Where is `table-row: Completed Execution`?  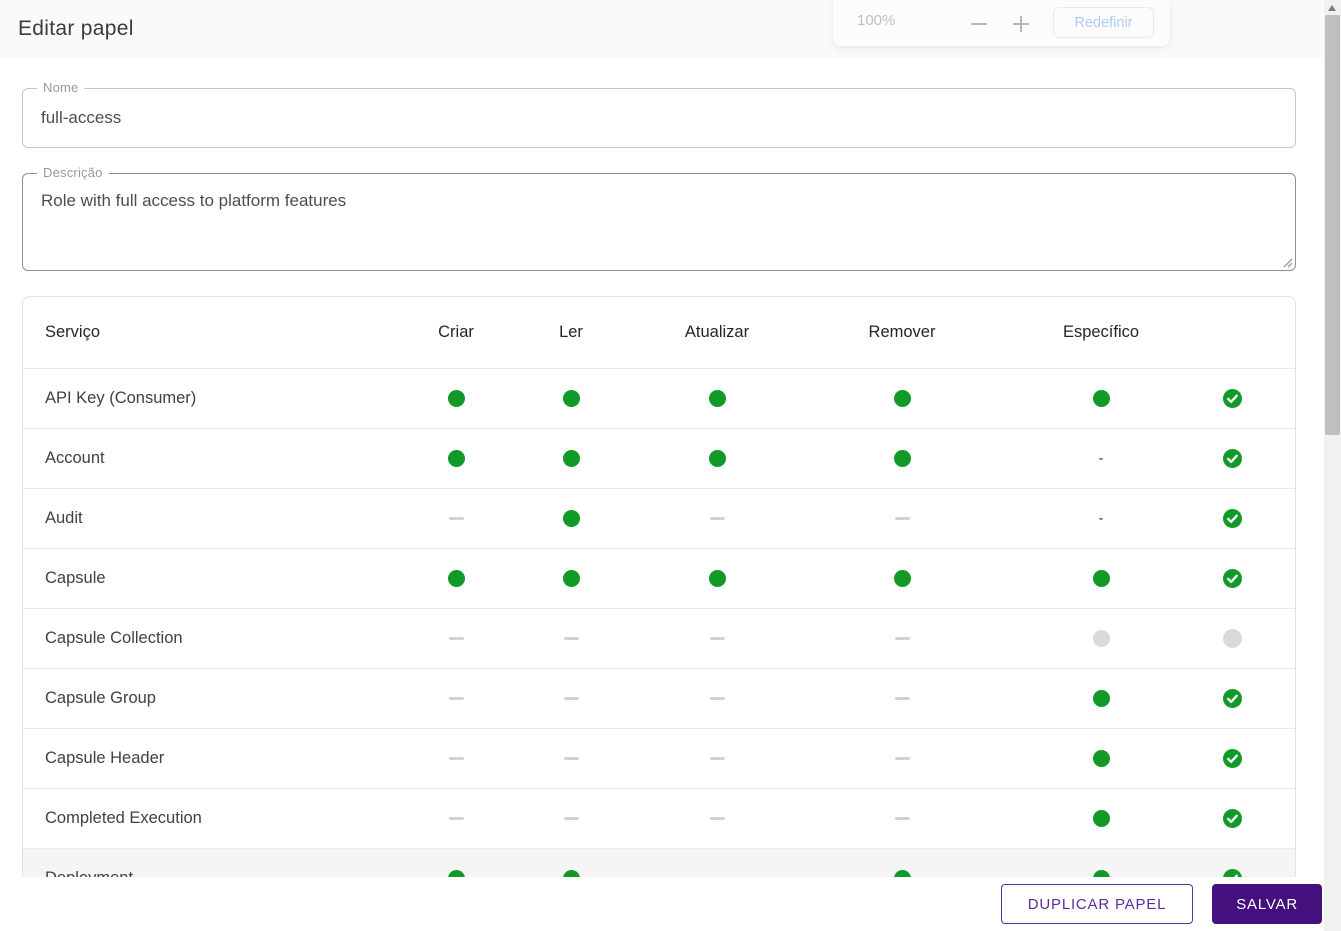 table-row: Completed Execution is located at coordinates (659, 818).